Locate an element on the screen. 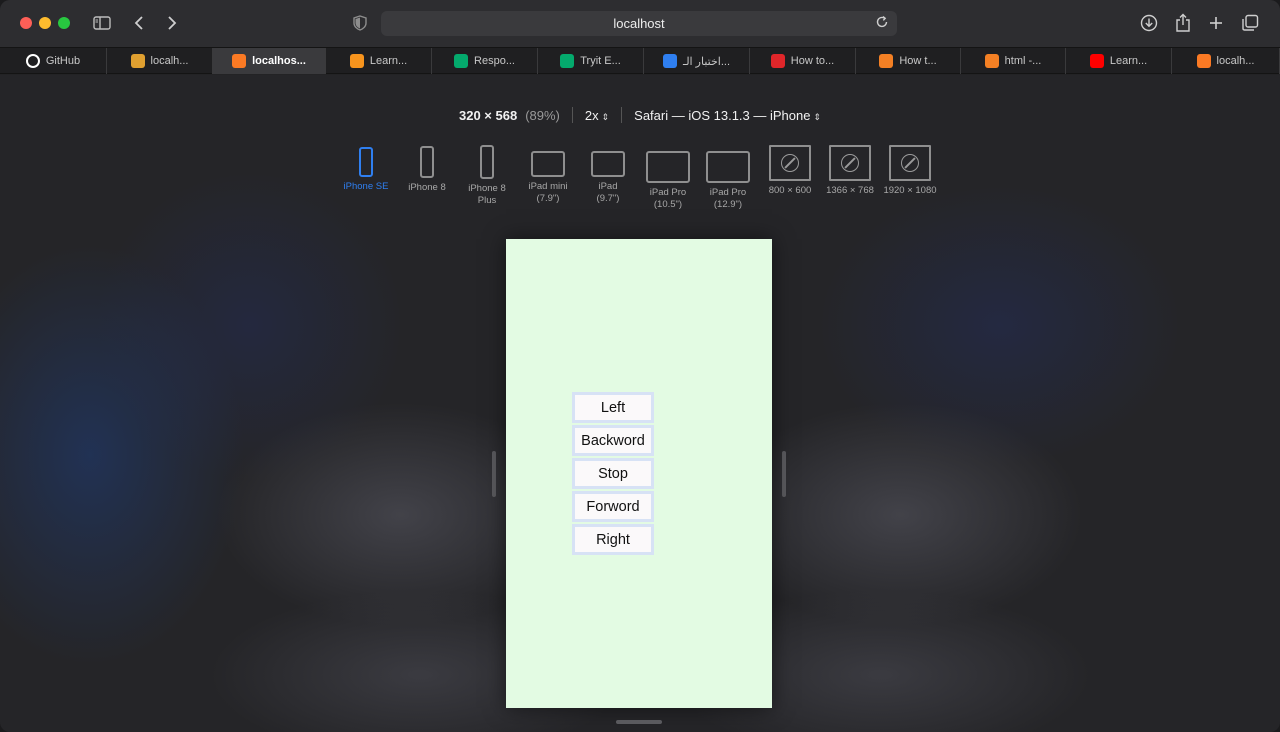  forward-arrow-icon is located at coordinates (172, 23).